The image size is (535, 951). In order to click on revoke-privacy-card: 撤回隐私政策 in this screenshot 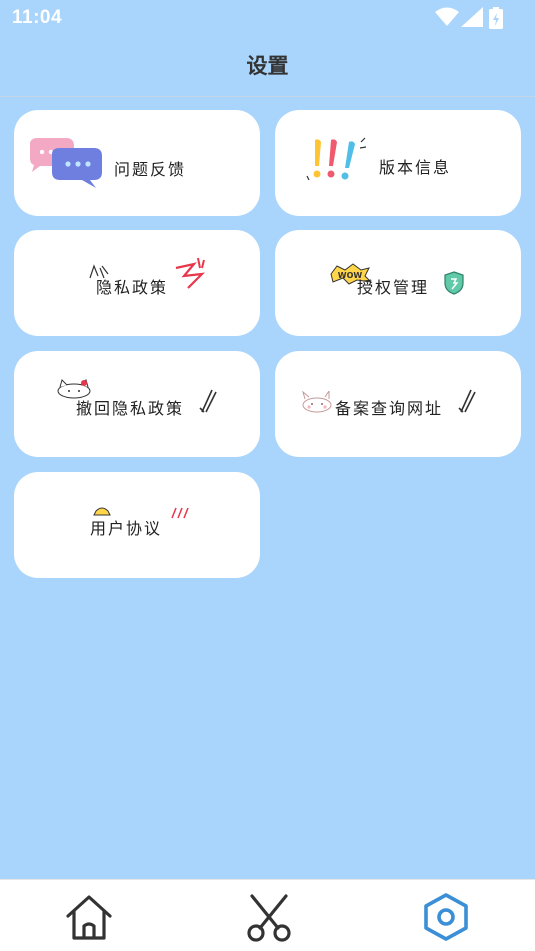, I will do `click(137, 404)`.